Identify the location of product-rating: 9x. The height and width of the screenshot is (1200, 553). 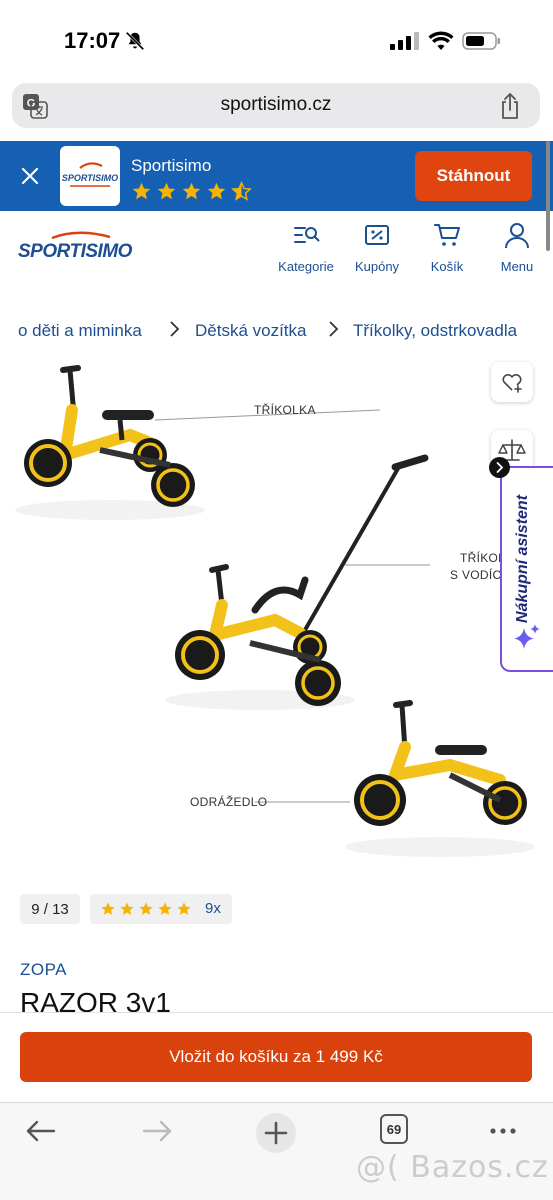
(161, 909).